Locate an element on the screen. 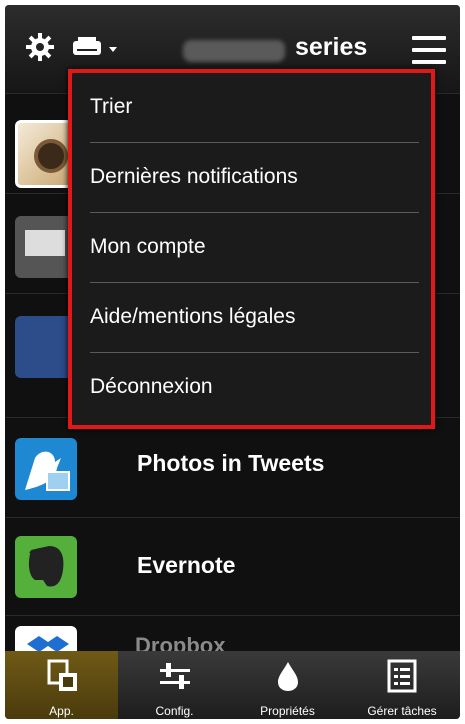  menu-item-label: Dernières notifications is located at coordinates (194, 176).